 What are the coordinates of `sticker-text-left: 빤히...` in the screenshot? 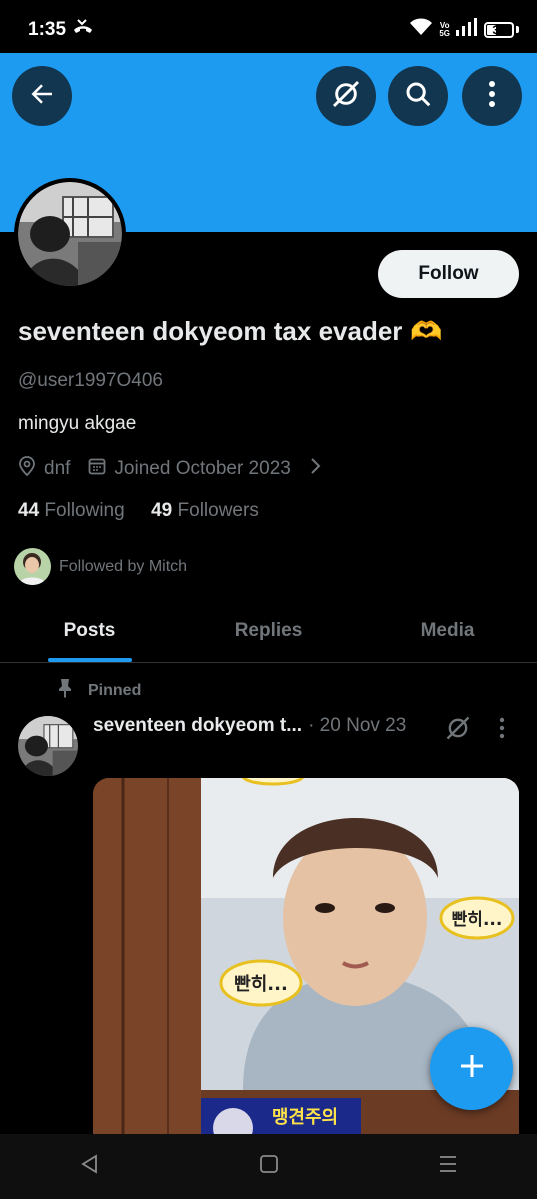 It's located at (261, 984).